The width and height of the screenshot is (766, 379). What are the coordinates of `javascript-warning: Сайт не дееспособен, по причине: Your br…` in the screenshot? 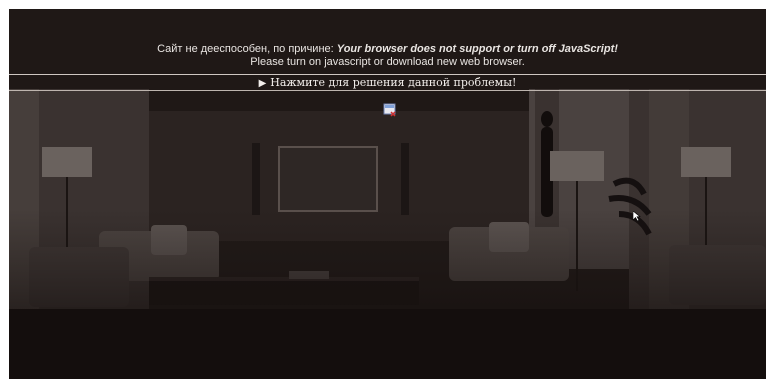 It's located at (387, 56).